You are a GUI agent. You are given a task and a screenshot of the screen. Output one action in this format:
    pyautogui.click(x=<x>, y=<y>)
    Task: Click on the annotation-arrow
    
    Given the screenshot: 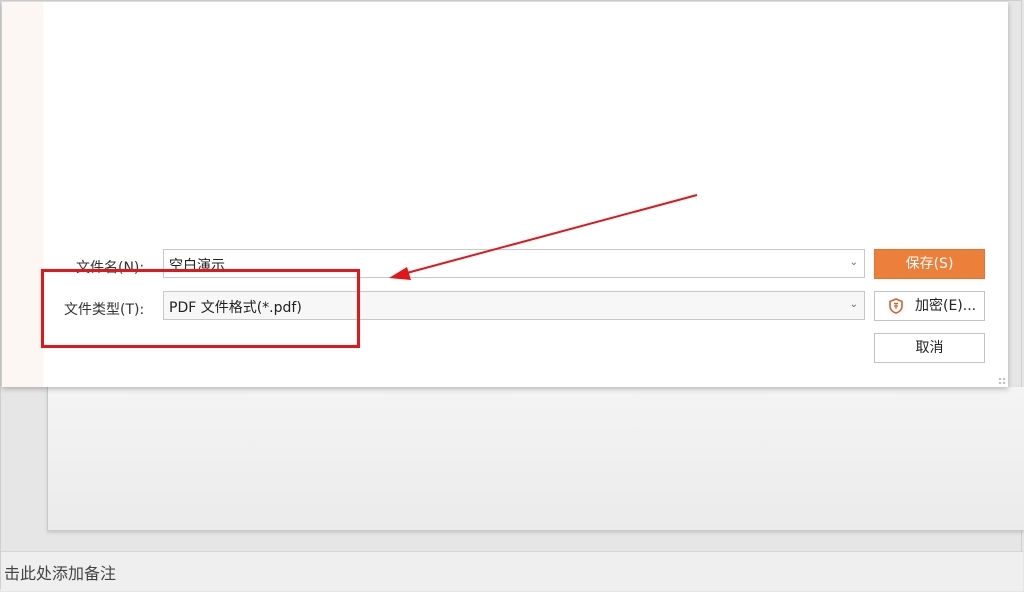 What is the action you would take?
    pyautogui.click(x=543, y=237)
    